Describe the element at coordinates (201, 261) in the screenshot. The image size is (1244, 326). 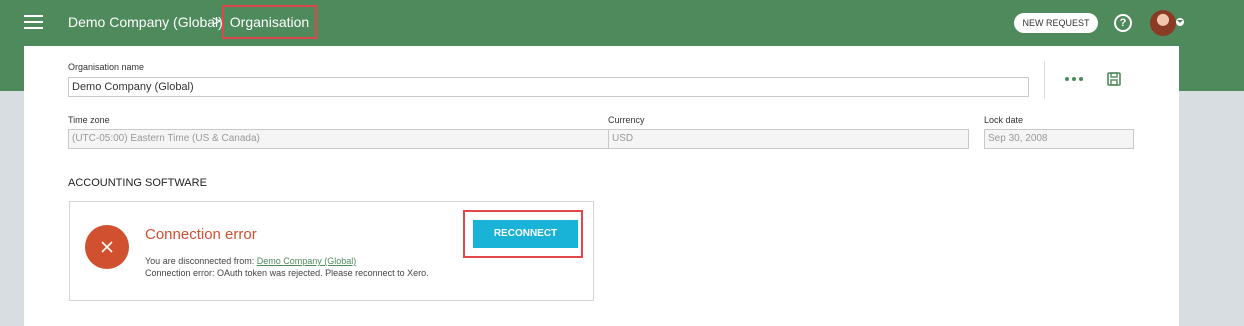
I see `disconnected-prefix: You are disconnected from:` at that location.